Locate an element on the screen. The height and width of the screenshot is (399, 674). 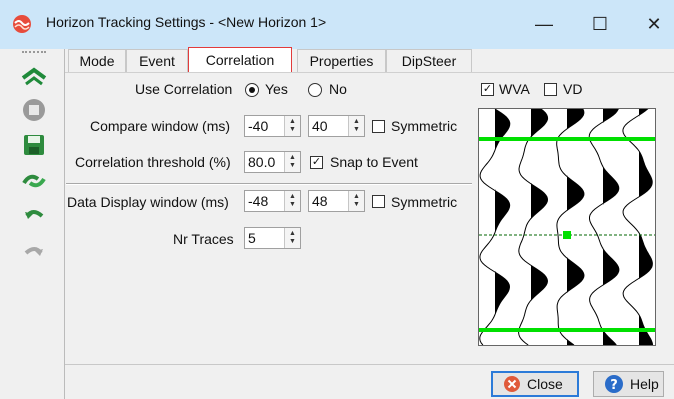
display-start-value: -48 is located at coordinates (258, 201).